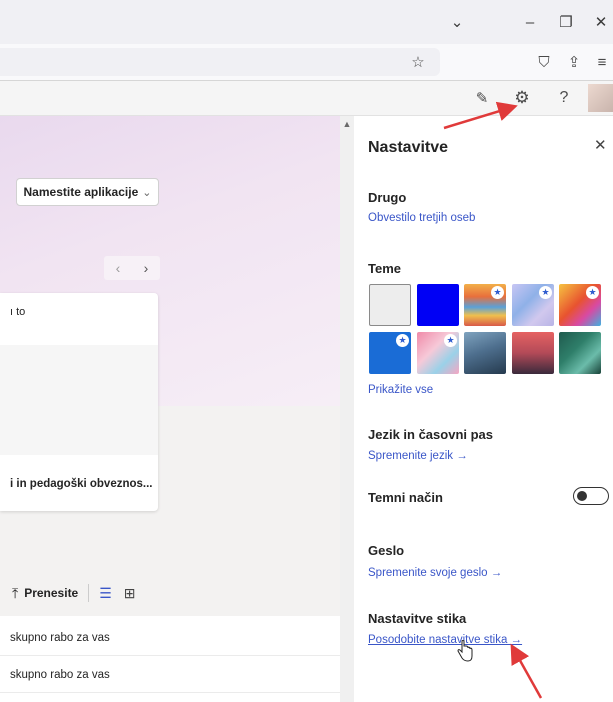 Image resolution: width=613 pixels, height=702 pixels. Describe the element at coordinates (485, 305) in the screenshot. I see `theme-tile-stripes: ★` at that location.